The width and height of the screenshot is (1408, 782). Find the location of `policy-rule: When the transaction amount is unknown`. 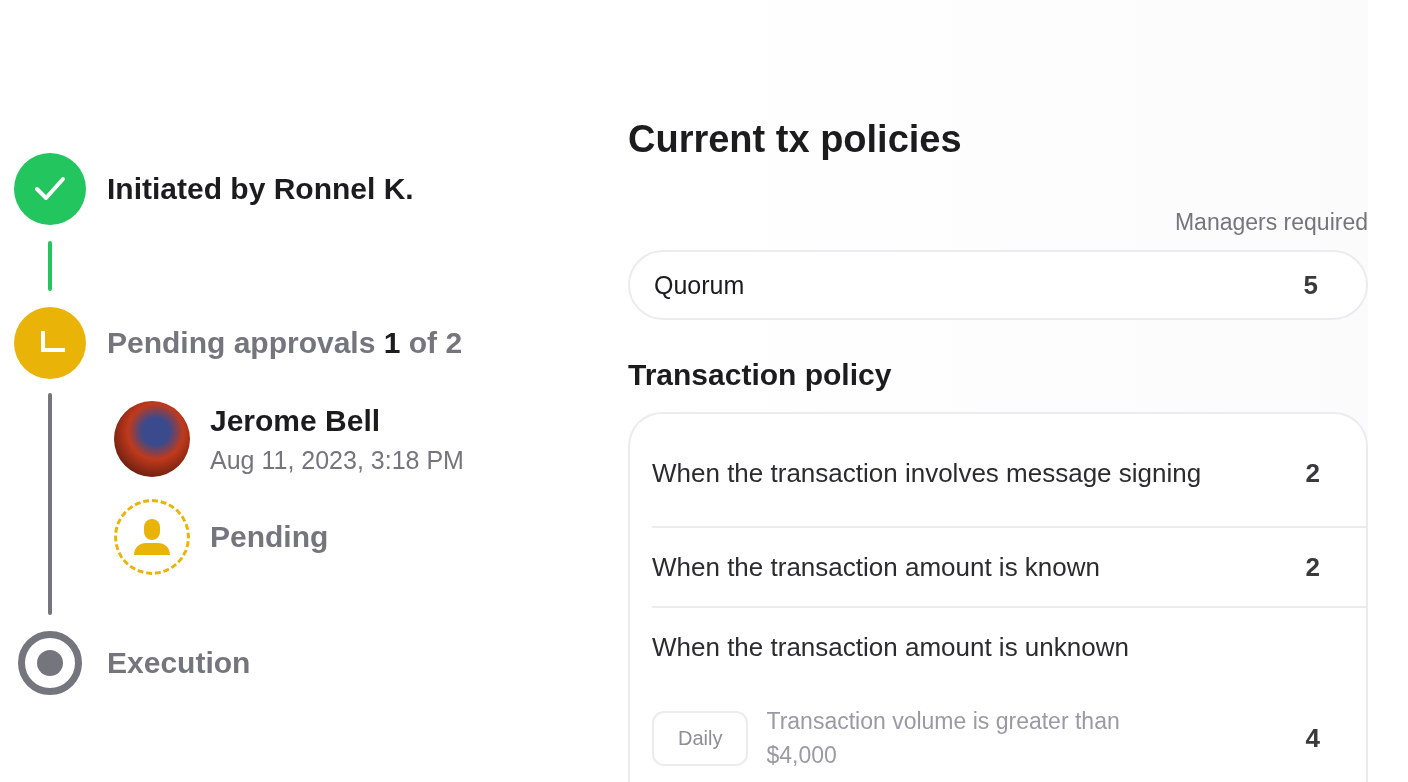

policy-rule: When the transaction amount is unknown is located at coordinates (890, 647).